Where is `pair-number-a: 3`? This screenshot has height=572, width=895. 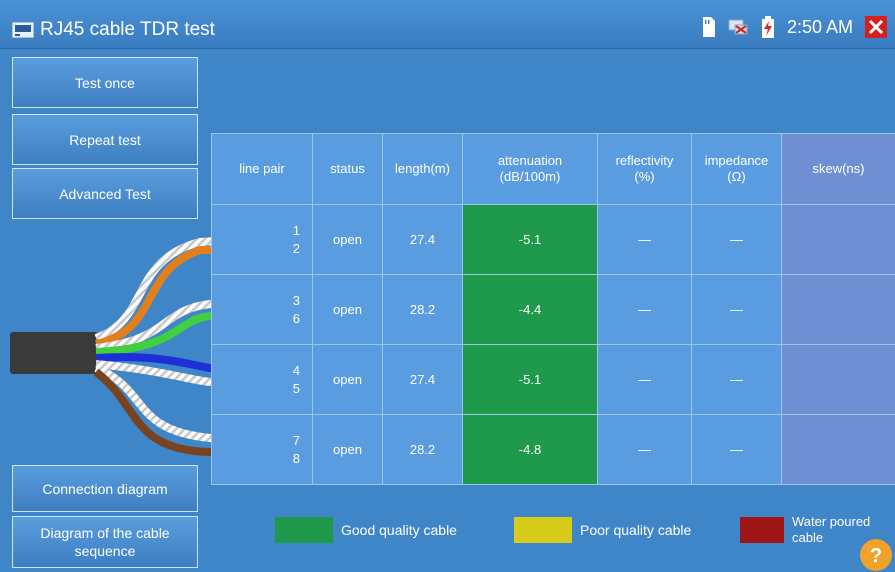
pair-number-a: 3 is located at coordinates (296, 300).